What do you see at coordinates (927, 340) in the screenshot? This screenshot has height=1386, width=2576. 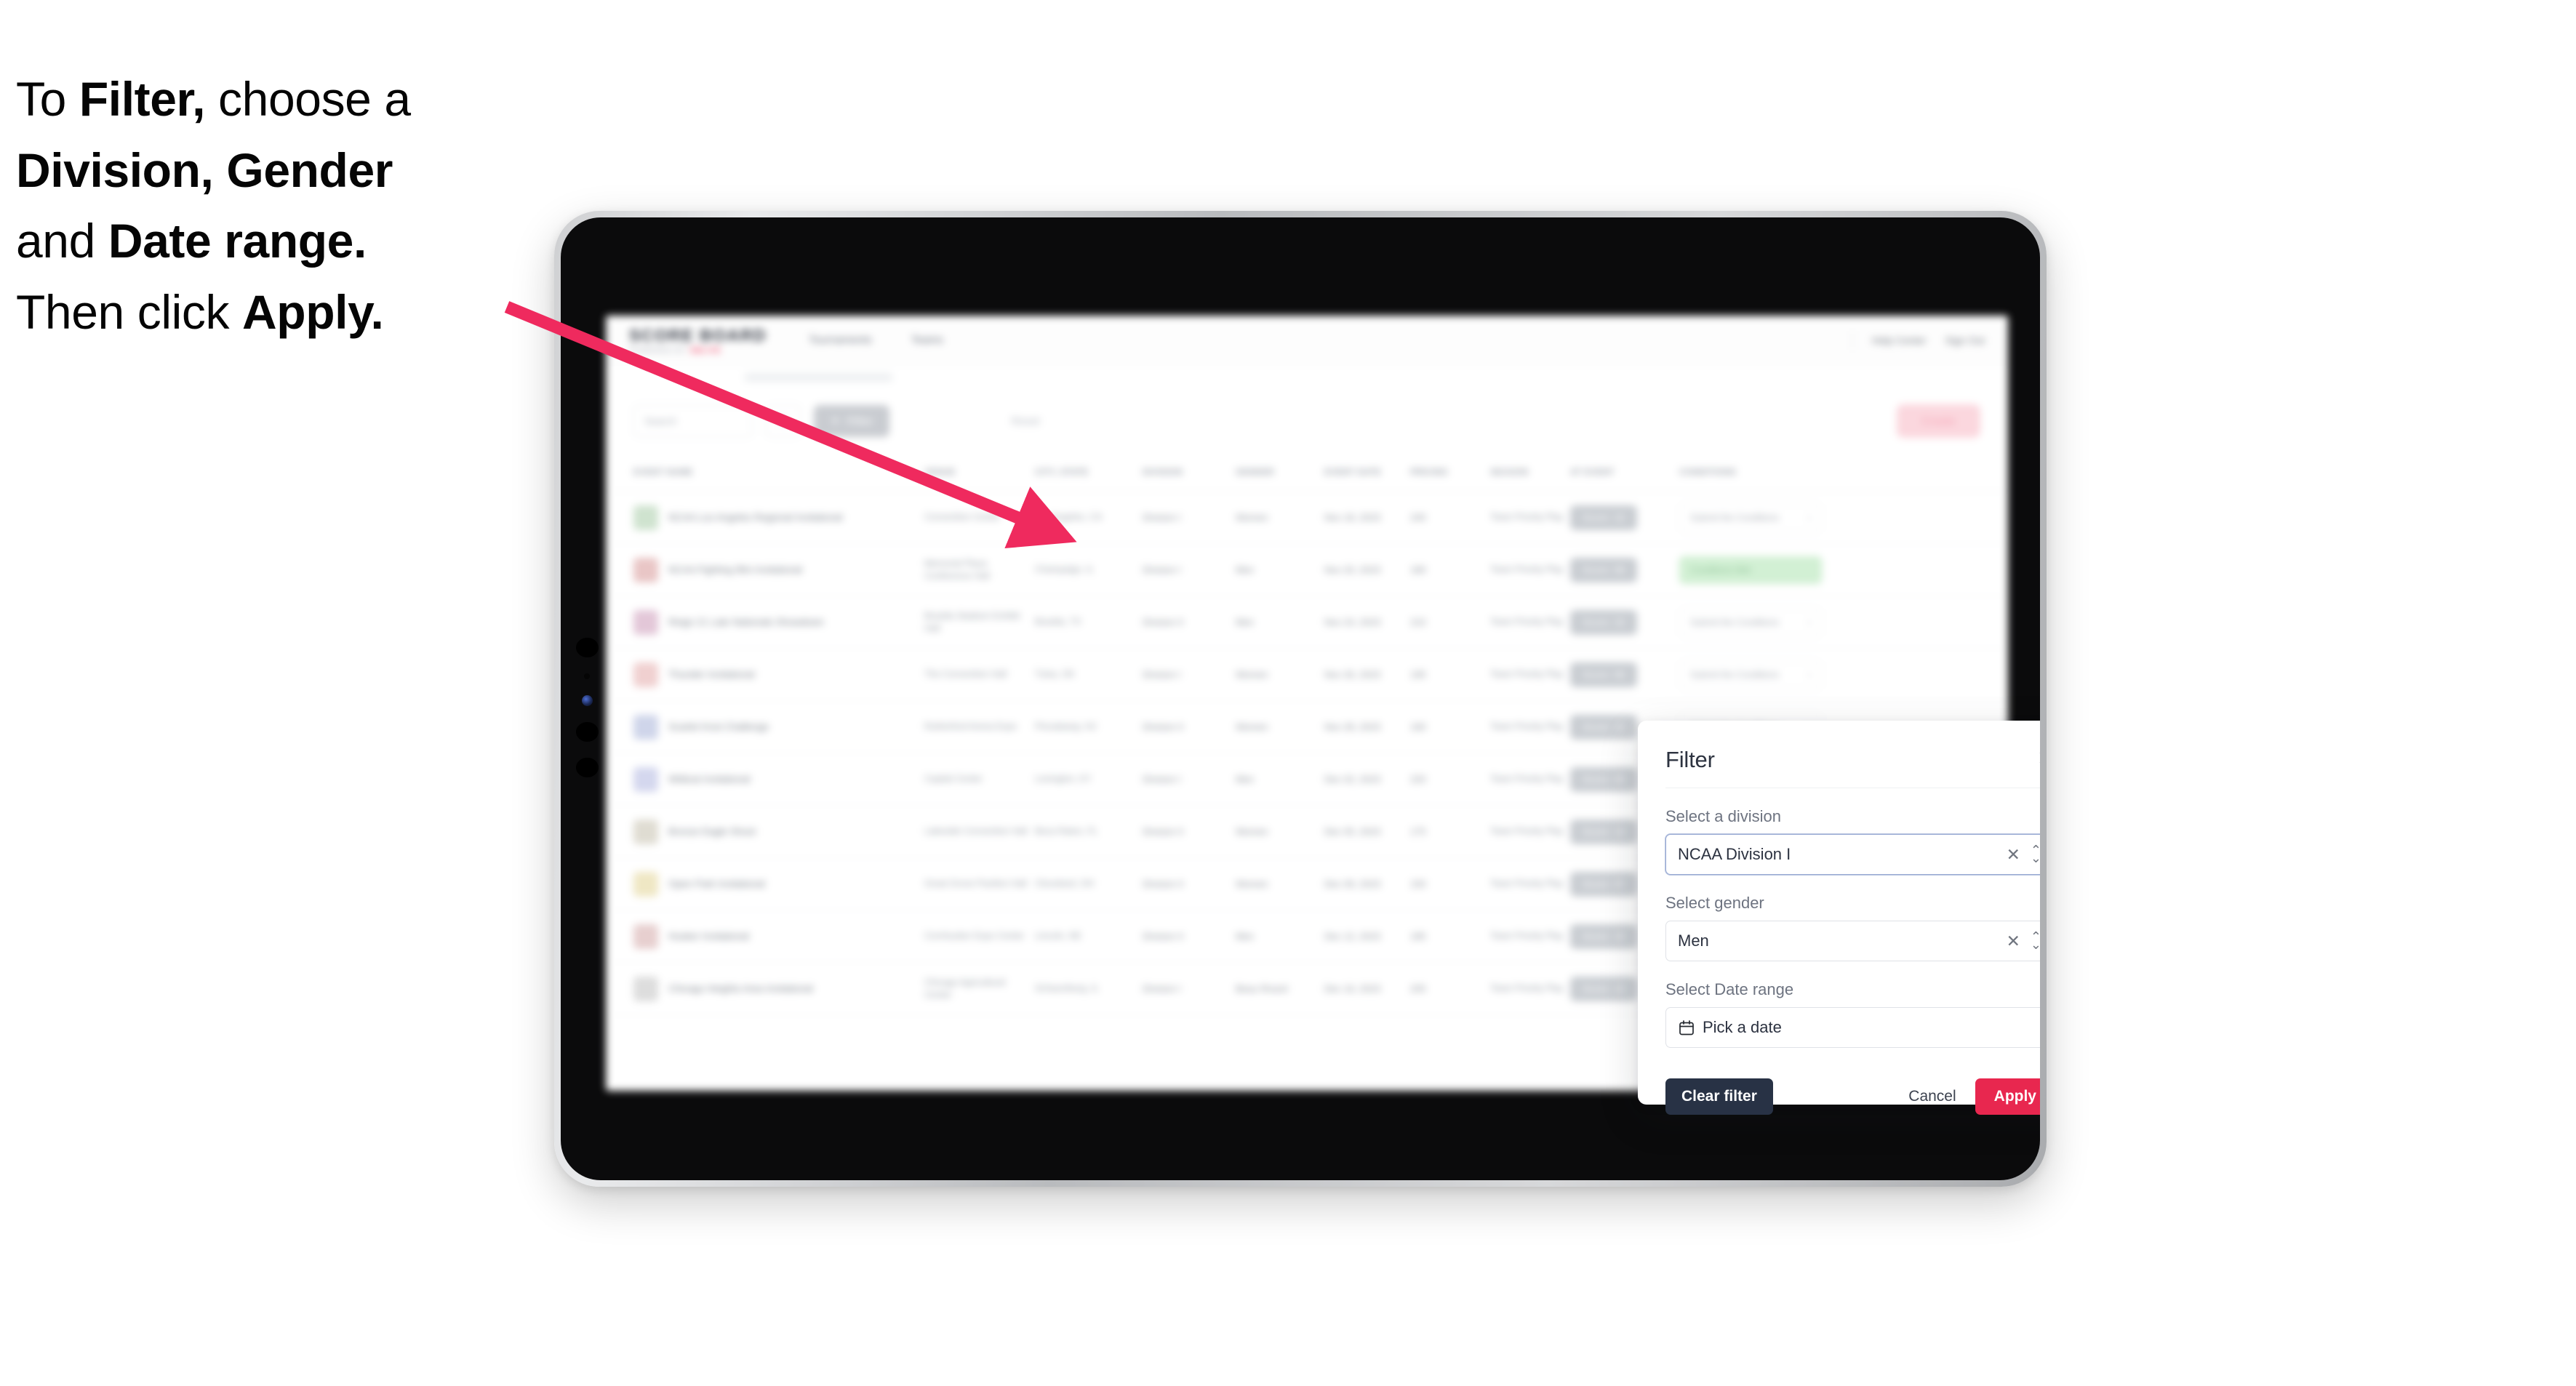 I see `nav-link-teams: Teams` at bounding box center [927, 340].